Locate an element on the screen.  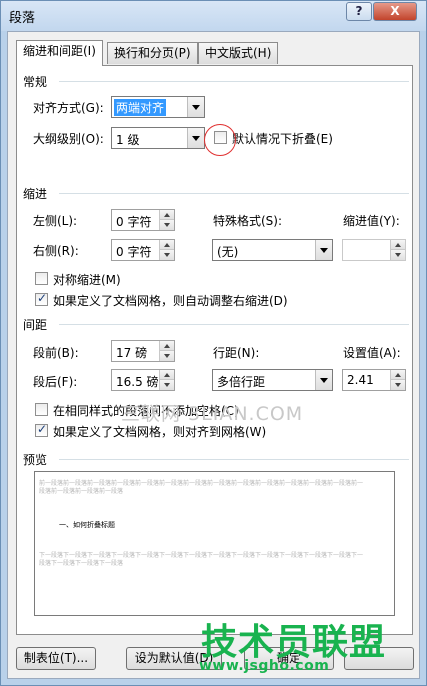
alignment-select: 两端对齐 is located at coordinates (158, 107).